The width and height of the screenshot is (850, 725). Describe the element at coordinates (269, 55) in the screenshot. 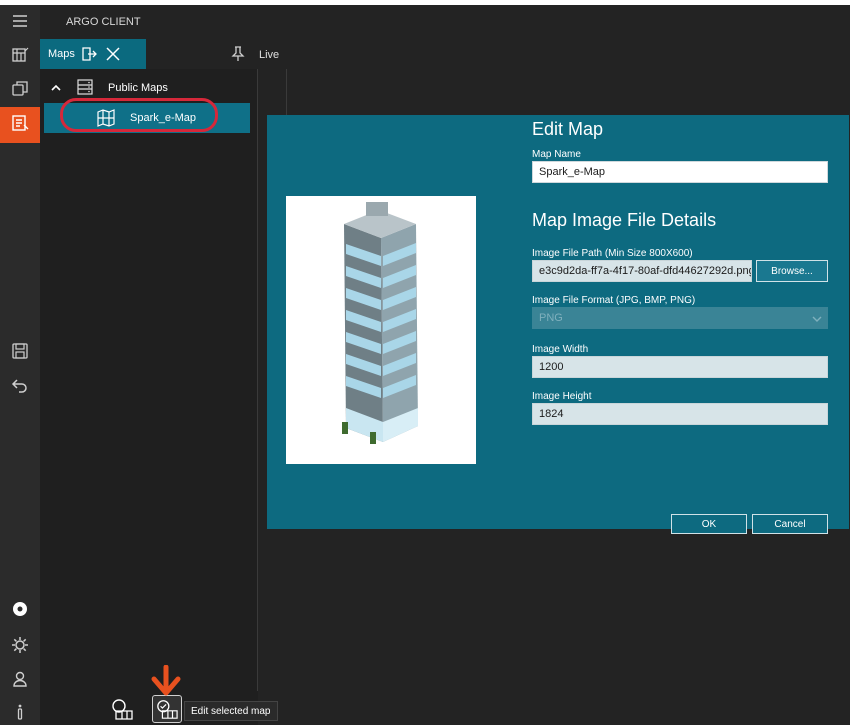

I see `tab-live: Live` at that location.